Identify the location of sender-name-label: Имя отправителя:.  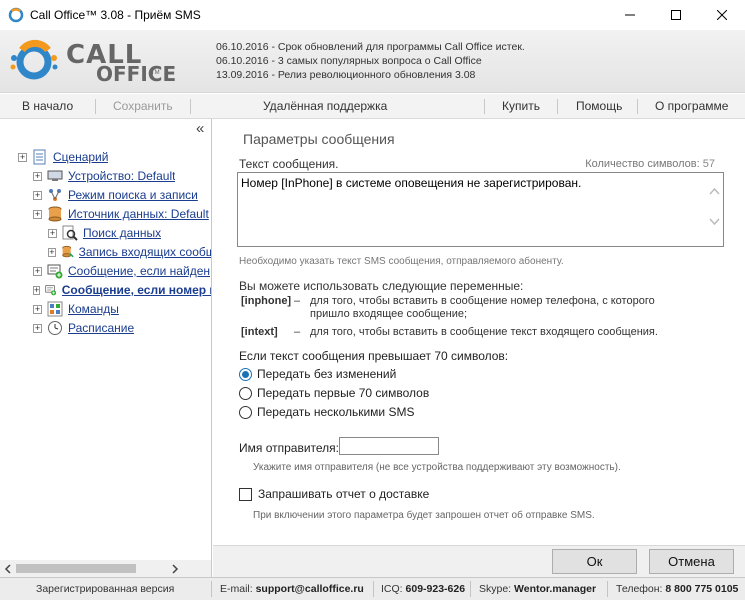
(289, 448).